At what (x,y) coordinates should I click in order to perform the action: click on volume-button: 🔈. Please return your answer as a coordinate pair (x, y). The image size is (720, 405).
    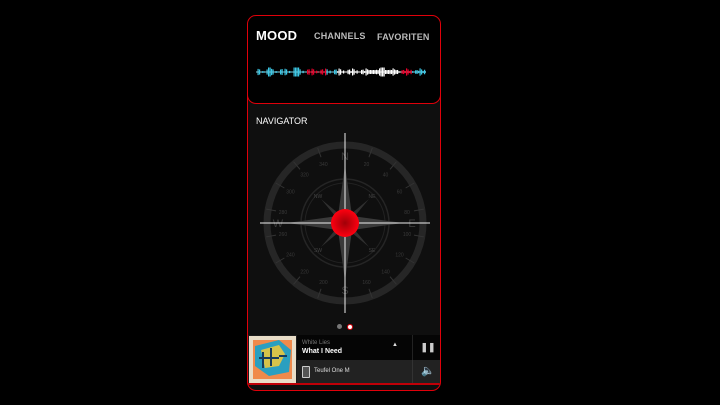
    Looking at the image, I should click on (426, 371).